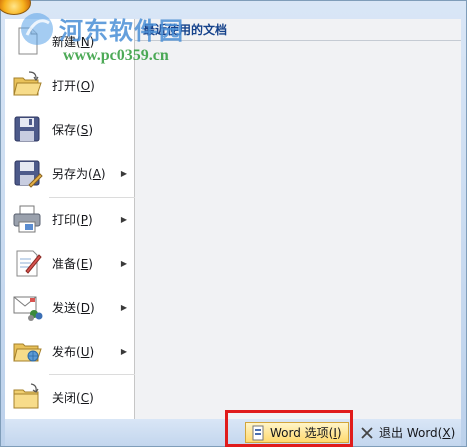 Image resolution: width=467 pixels, height=447 pixels. What do you see at coordinates (27, 129) in the screenshot?
I see `floppy-disk-icon` at bounding box center [27, 129].